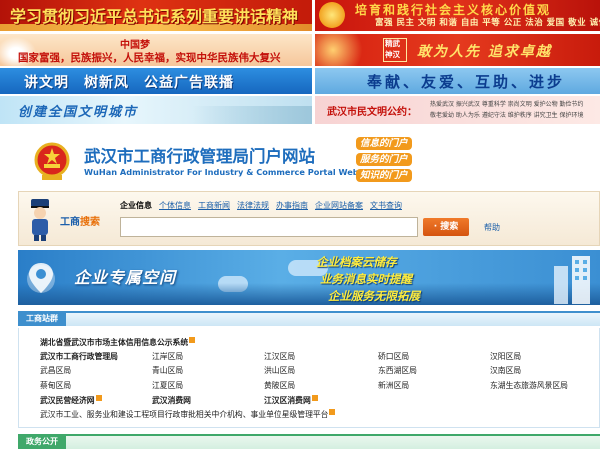 This screenshot has width=600, height=455. Describe the element at coordinates (114, 342) in the screenshot. I see `site-link-label: 湖北省暨武汉市市场主体信用信息公示系统` at that location.